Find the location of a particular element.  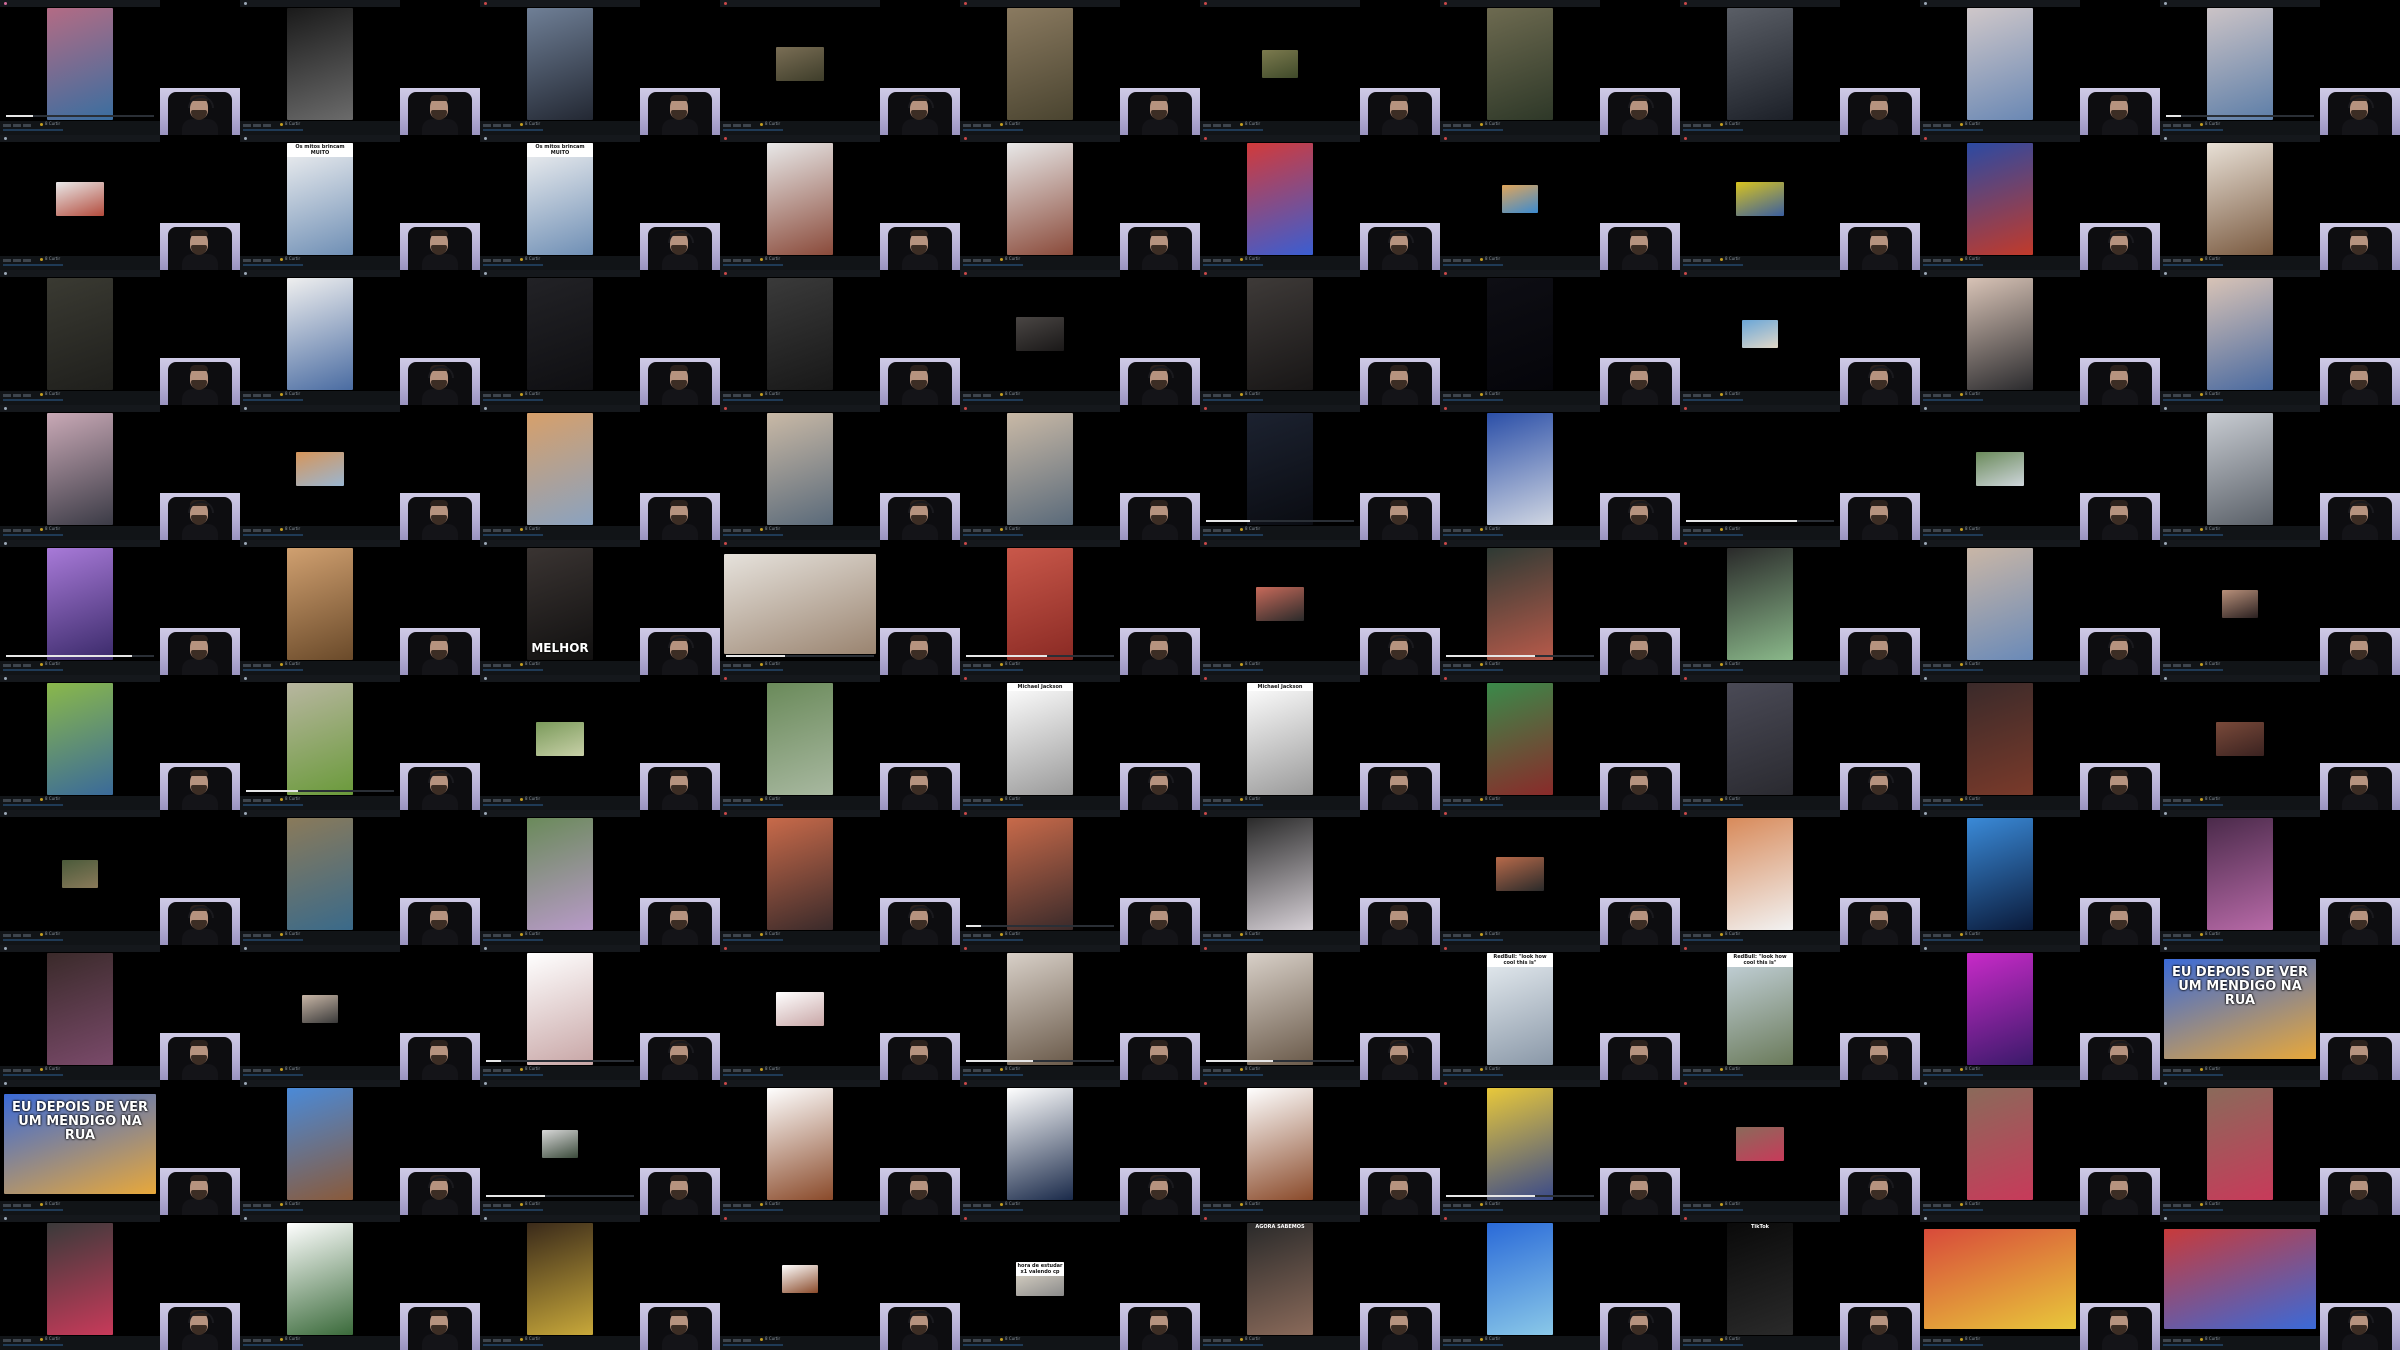

stream-tile: MELHOR 8 Curtir is located at coordinates (600, 607).